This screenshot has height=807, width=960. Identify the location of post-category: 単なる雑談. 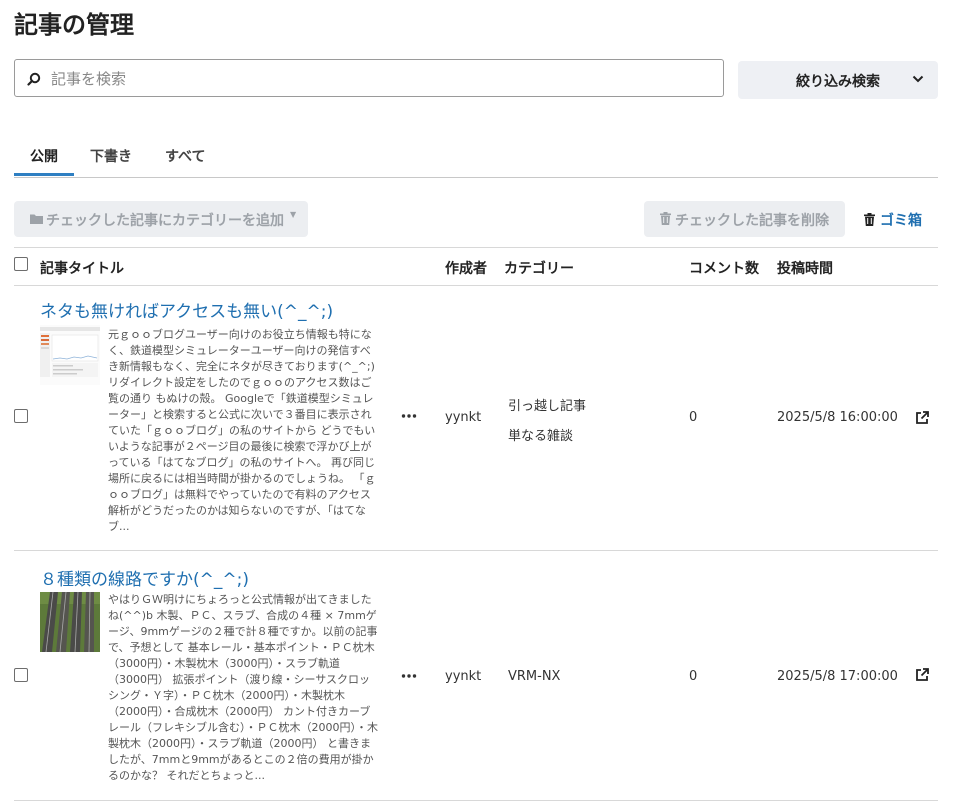
(540, 434).